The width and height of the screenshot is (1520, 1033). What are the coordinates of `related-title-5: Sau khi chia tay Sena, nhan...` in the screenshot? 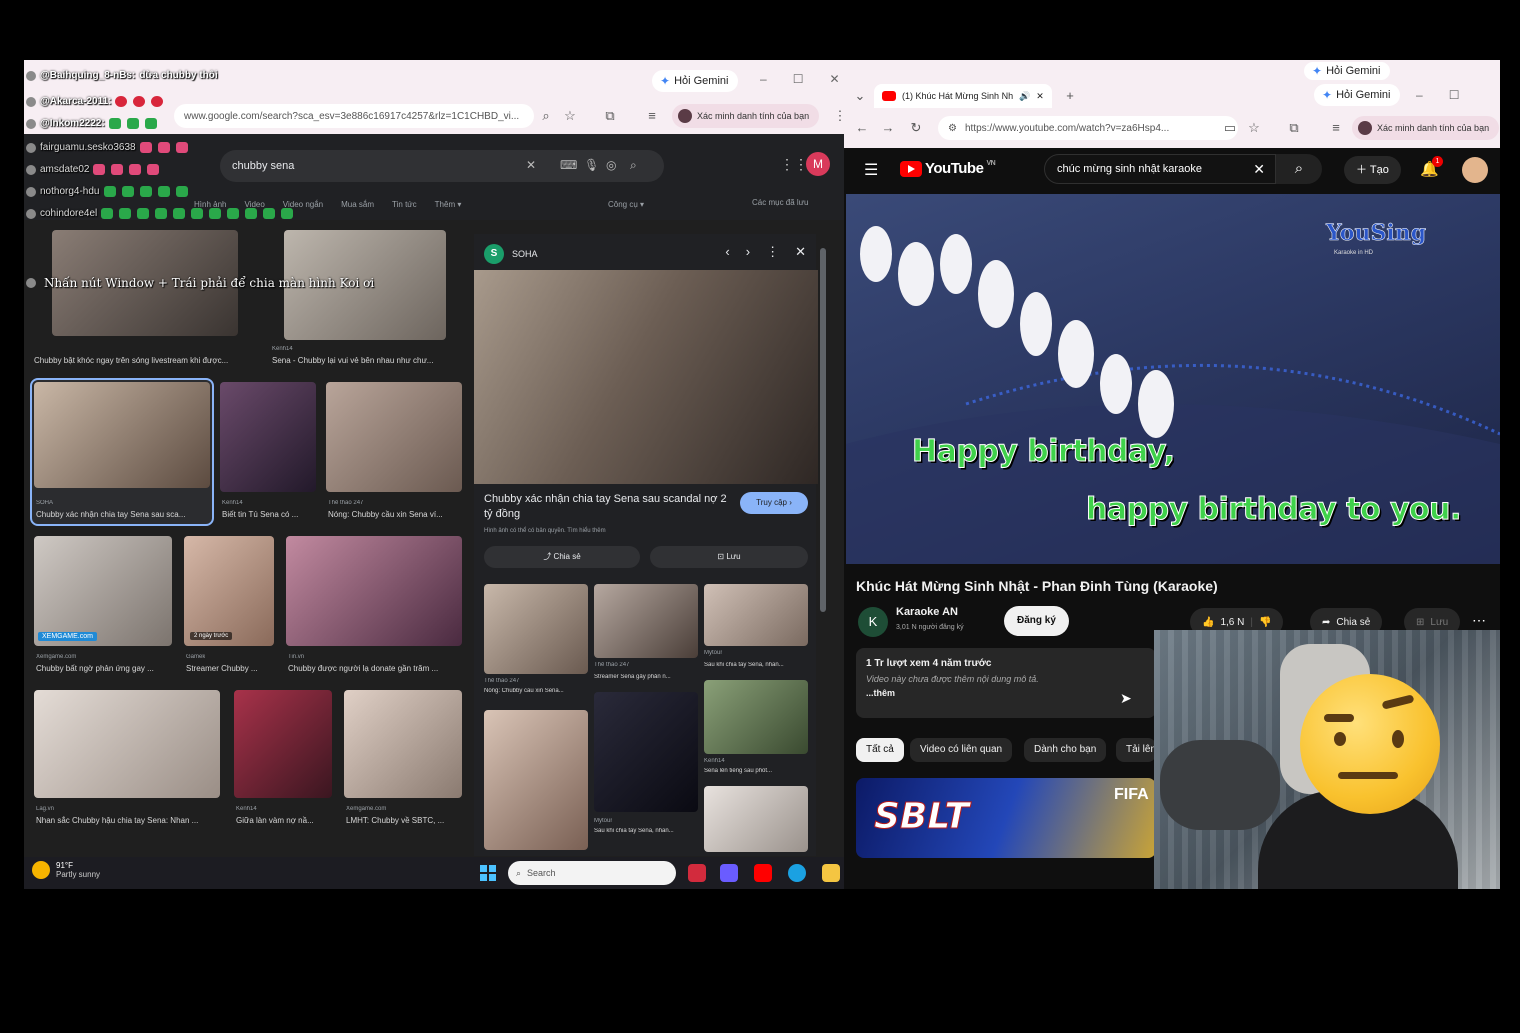 It's located at (646, 831).